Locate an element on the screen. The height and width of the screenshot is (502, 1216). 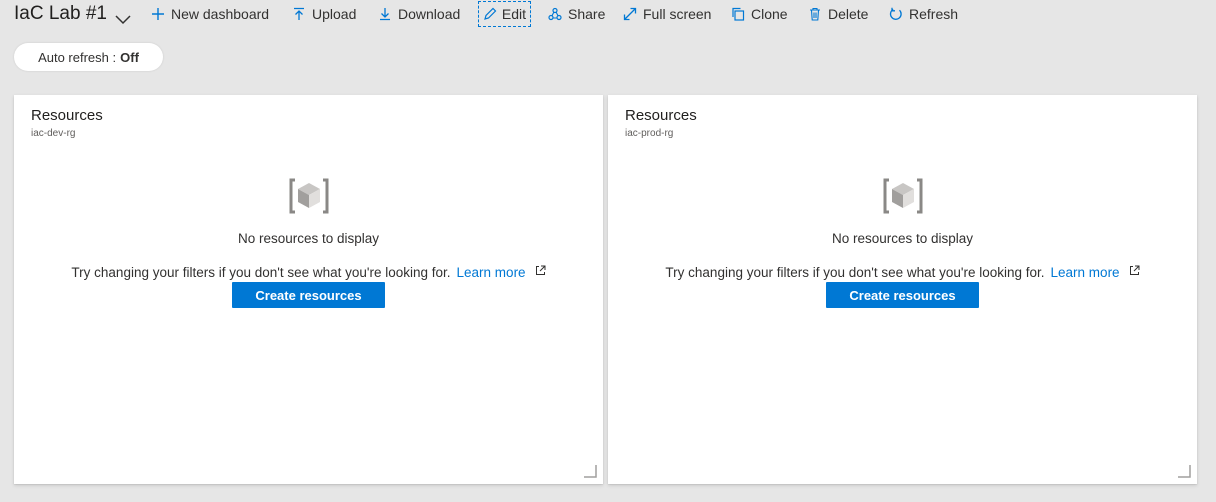
share-button: Share is located at coordinates (576, 14).